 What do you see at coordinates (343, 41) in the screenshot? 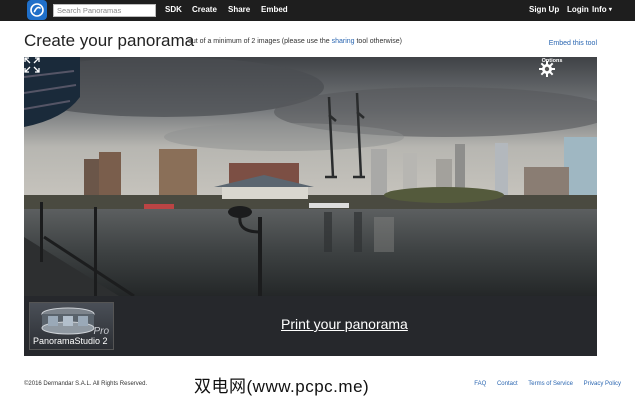
I see `sharing-tool-link: sharing` at bounding box center [343, 41].